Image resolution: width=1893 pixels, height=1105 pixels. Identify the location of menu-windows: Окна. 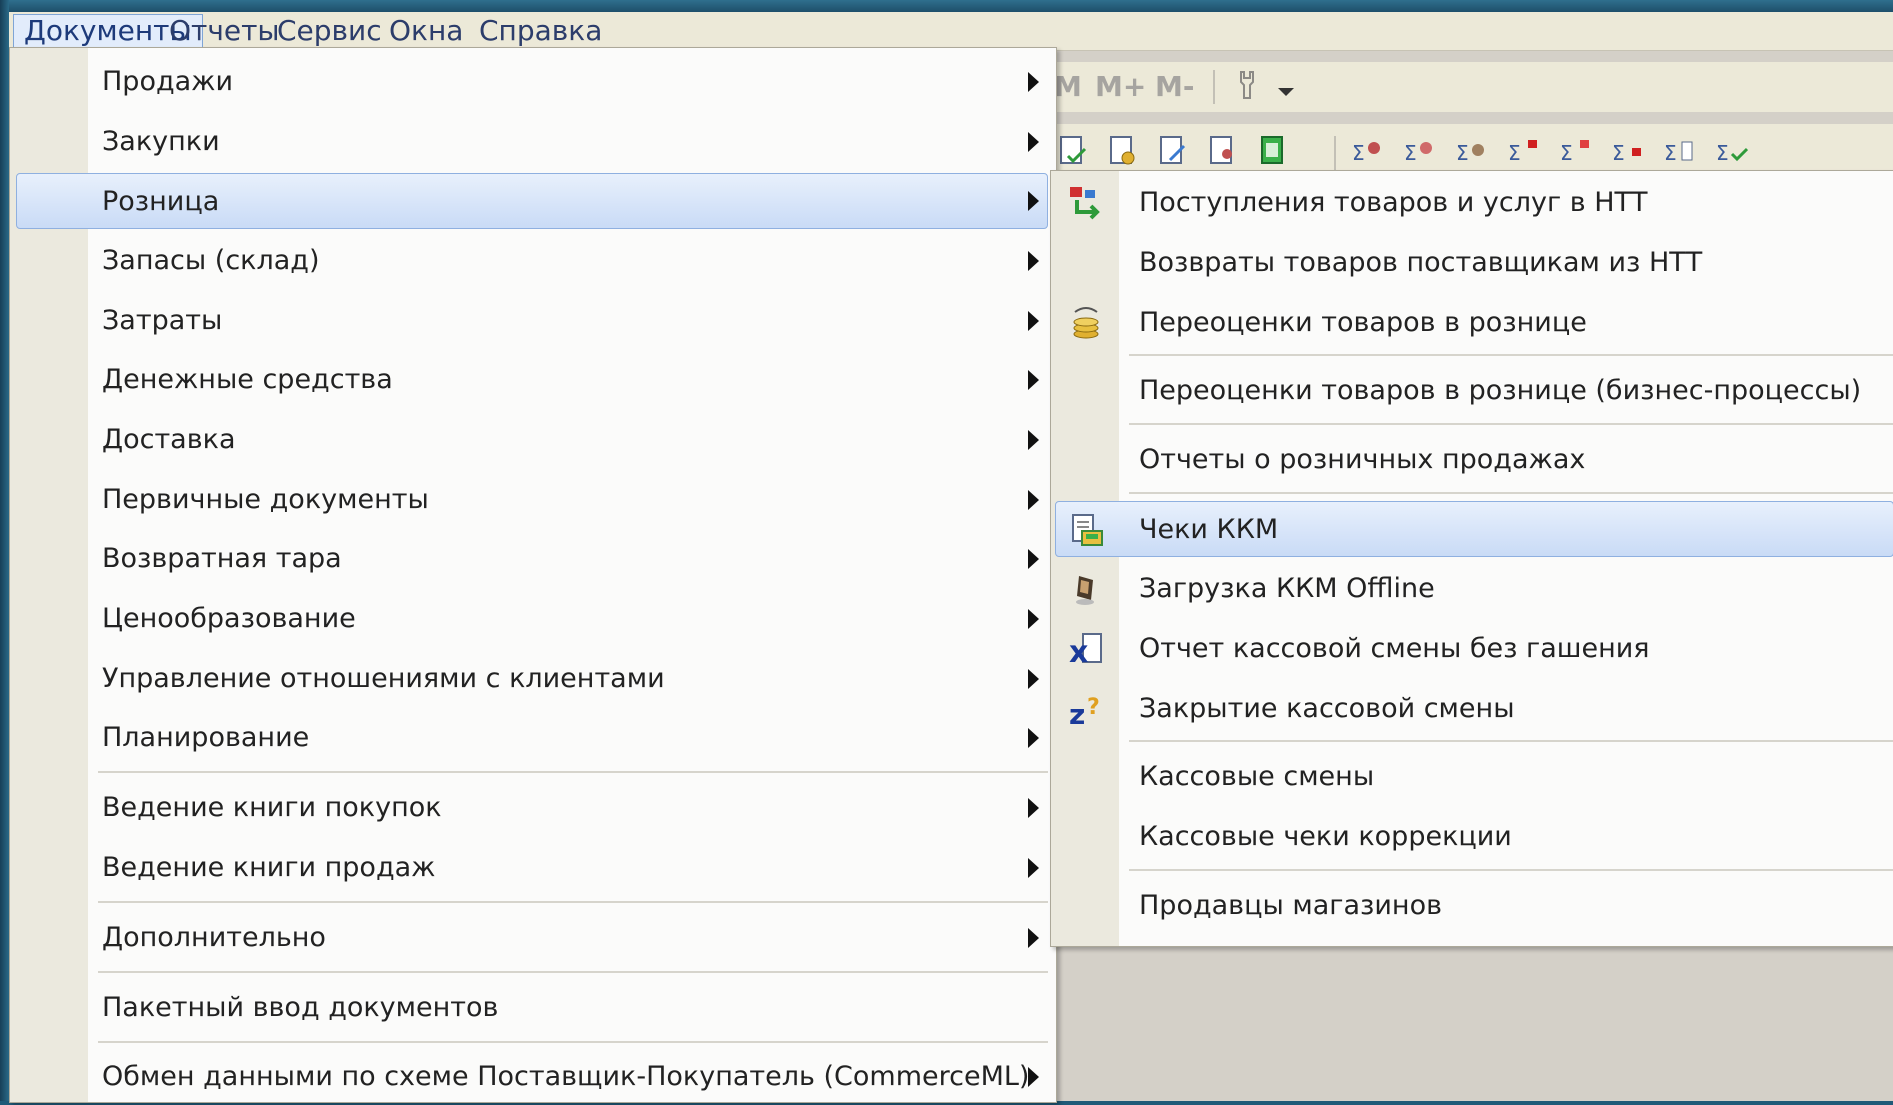
(426, 30).